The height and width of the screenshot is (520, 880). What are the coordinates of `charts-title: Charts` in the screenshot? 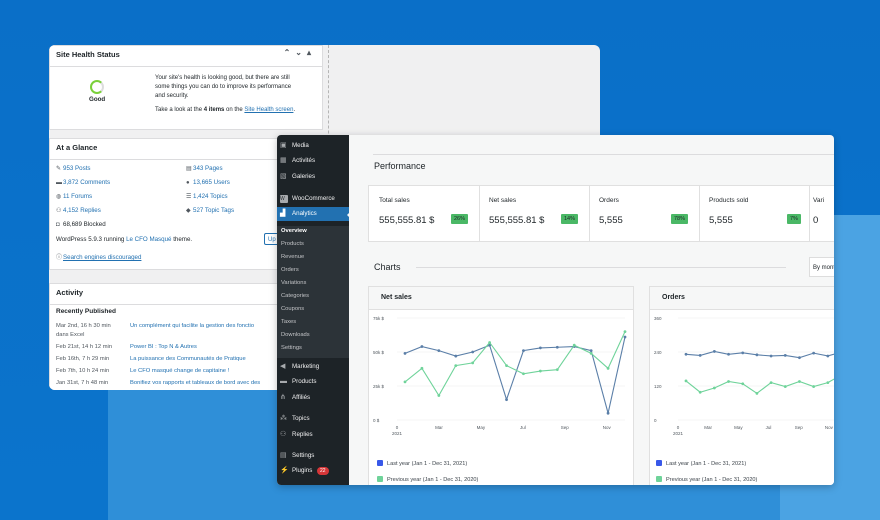 It's located at (387, 267).